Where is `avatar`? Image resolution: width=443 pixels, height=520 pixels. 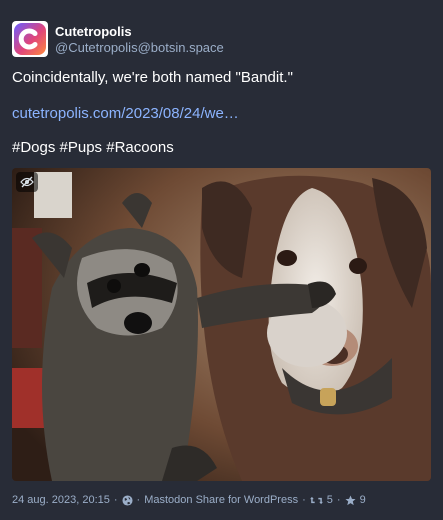 avatar is located at coordinates (30, 39).